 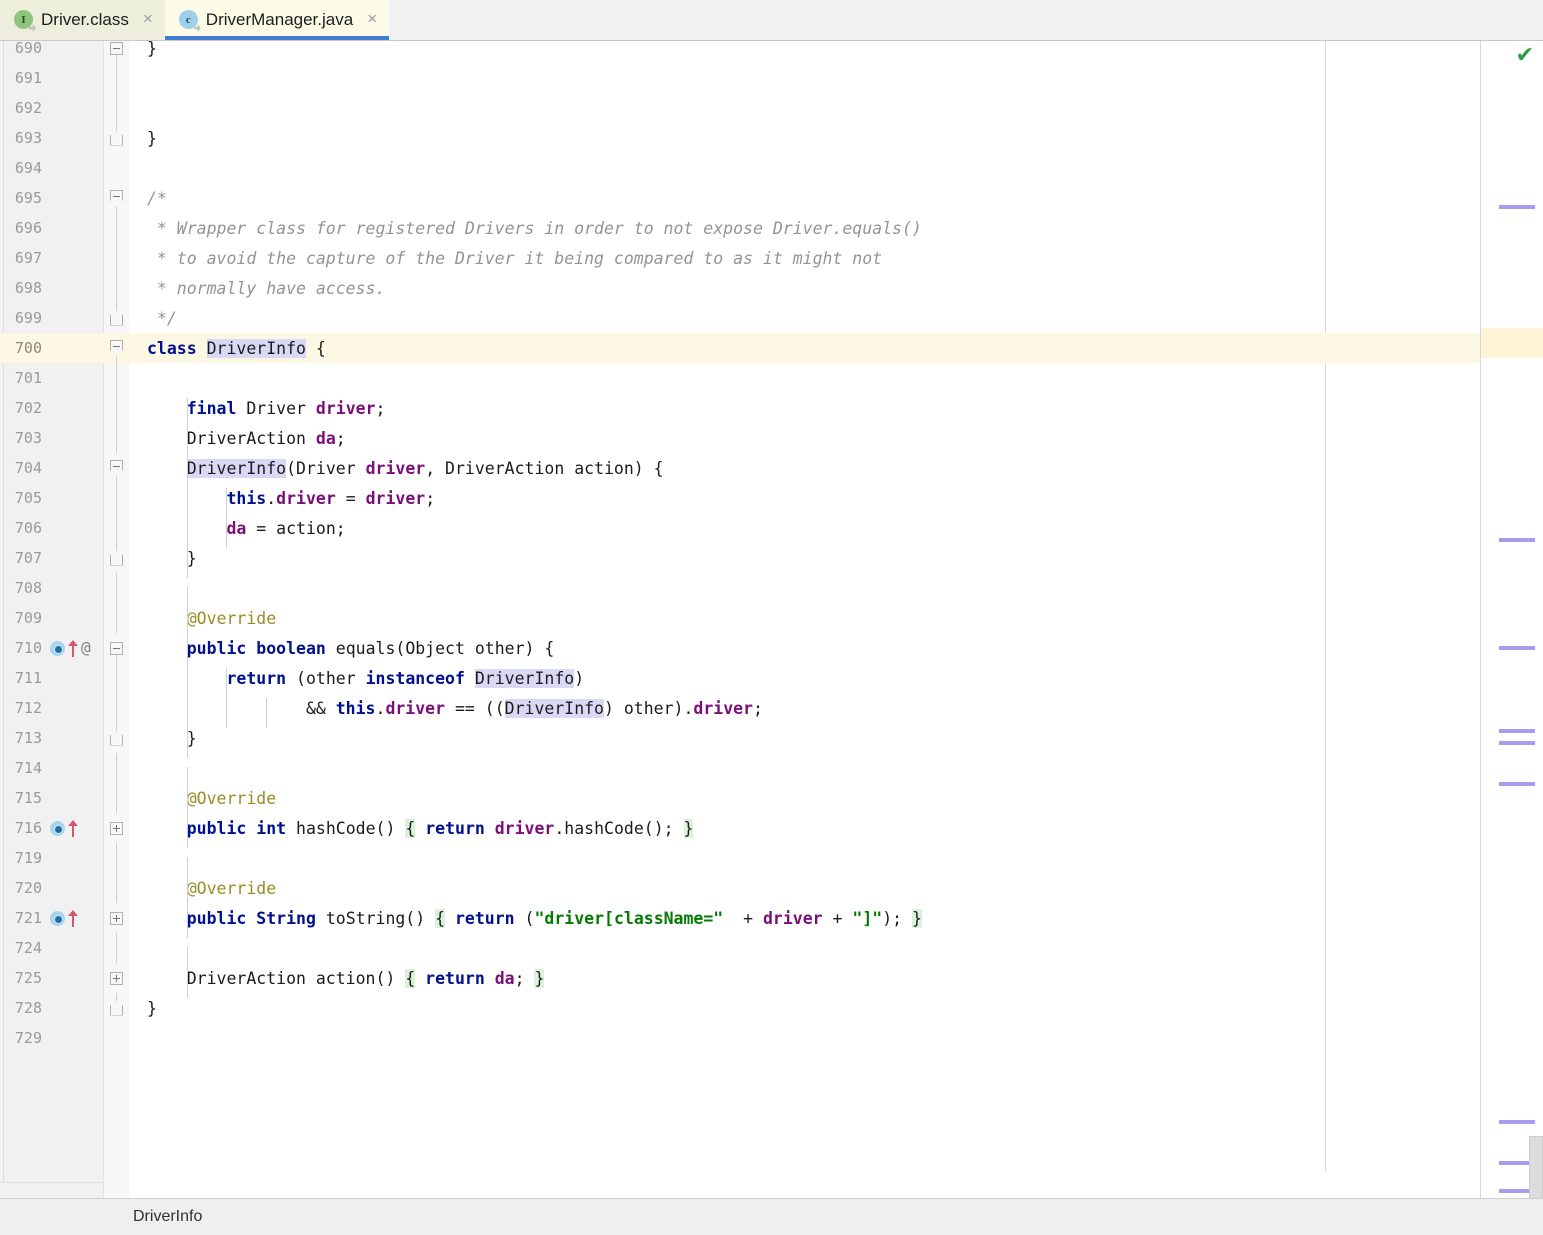 What do you see at coordinates (167, 1217) in the screenshot?
I see `breadcrumb: DriverInfo` at bounding box center [167, 1217].